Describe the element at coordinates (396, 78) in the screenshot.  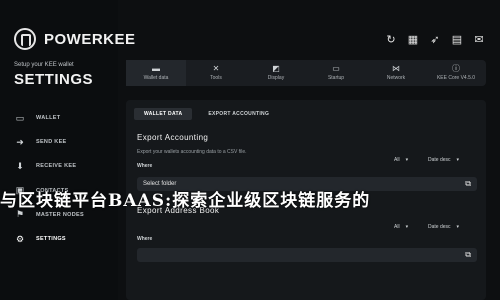
I see `tab-label: Network` at that location.